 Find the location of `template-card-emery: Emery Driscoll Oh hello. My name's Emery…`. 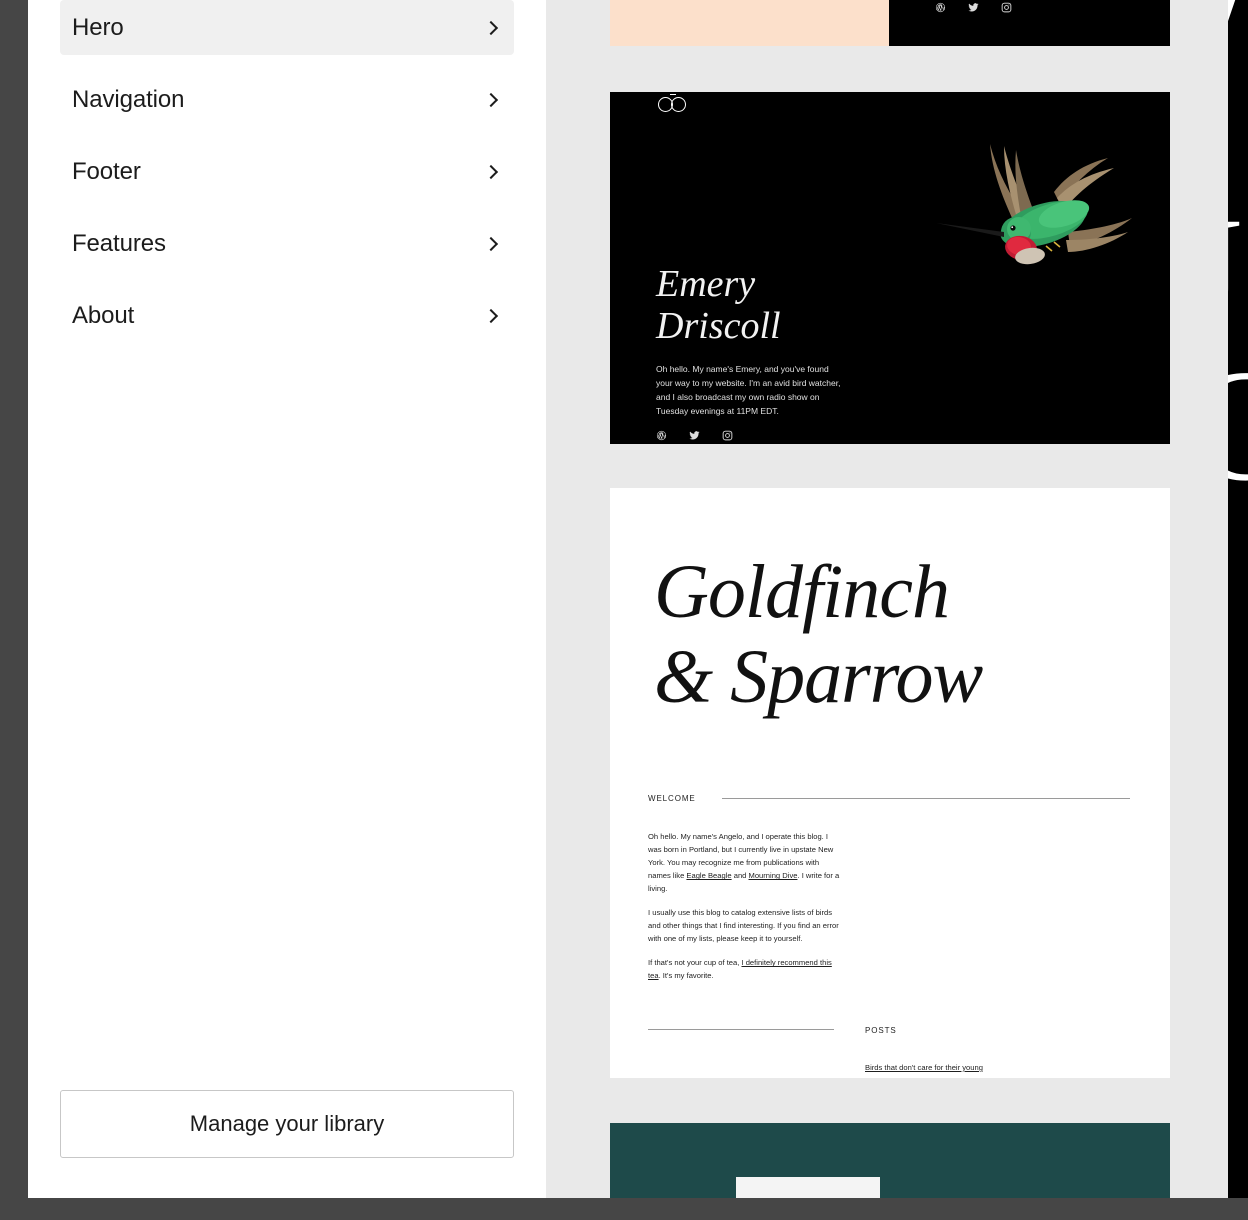

template-card-emery: Emery Driscoll Oh hello. My name's Emery… is located at coordinates (890, 268).